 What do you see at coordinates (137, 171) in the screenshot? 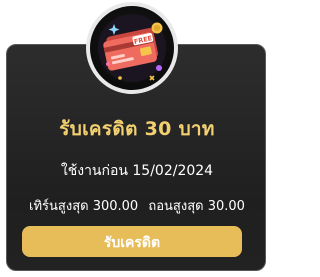
I see `expire-date-text: ใช้งานก่อน 15/02/2024` at bounding box center [137, 171].